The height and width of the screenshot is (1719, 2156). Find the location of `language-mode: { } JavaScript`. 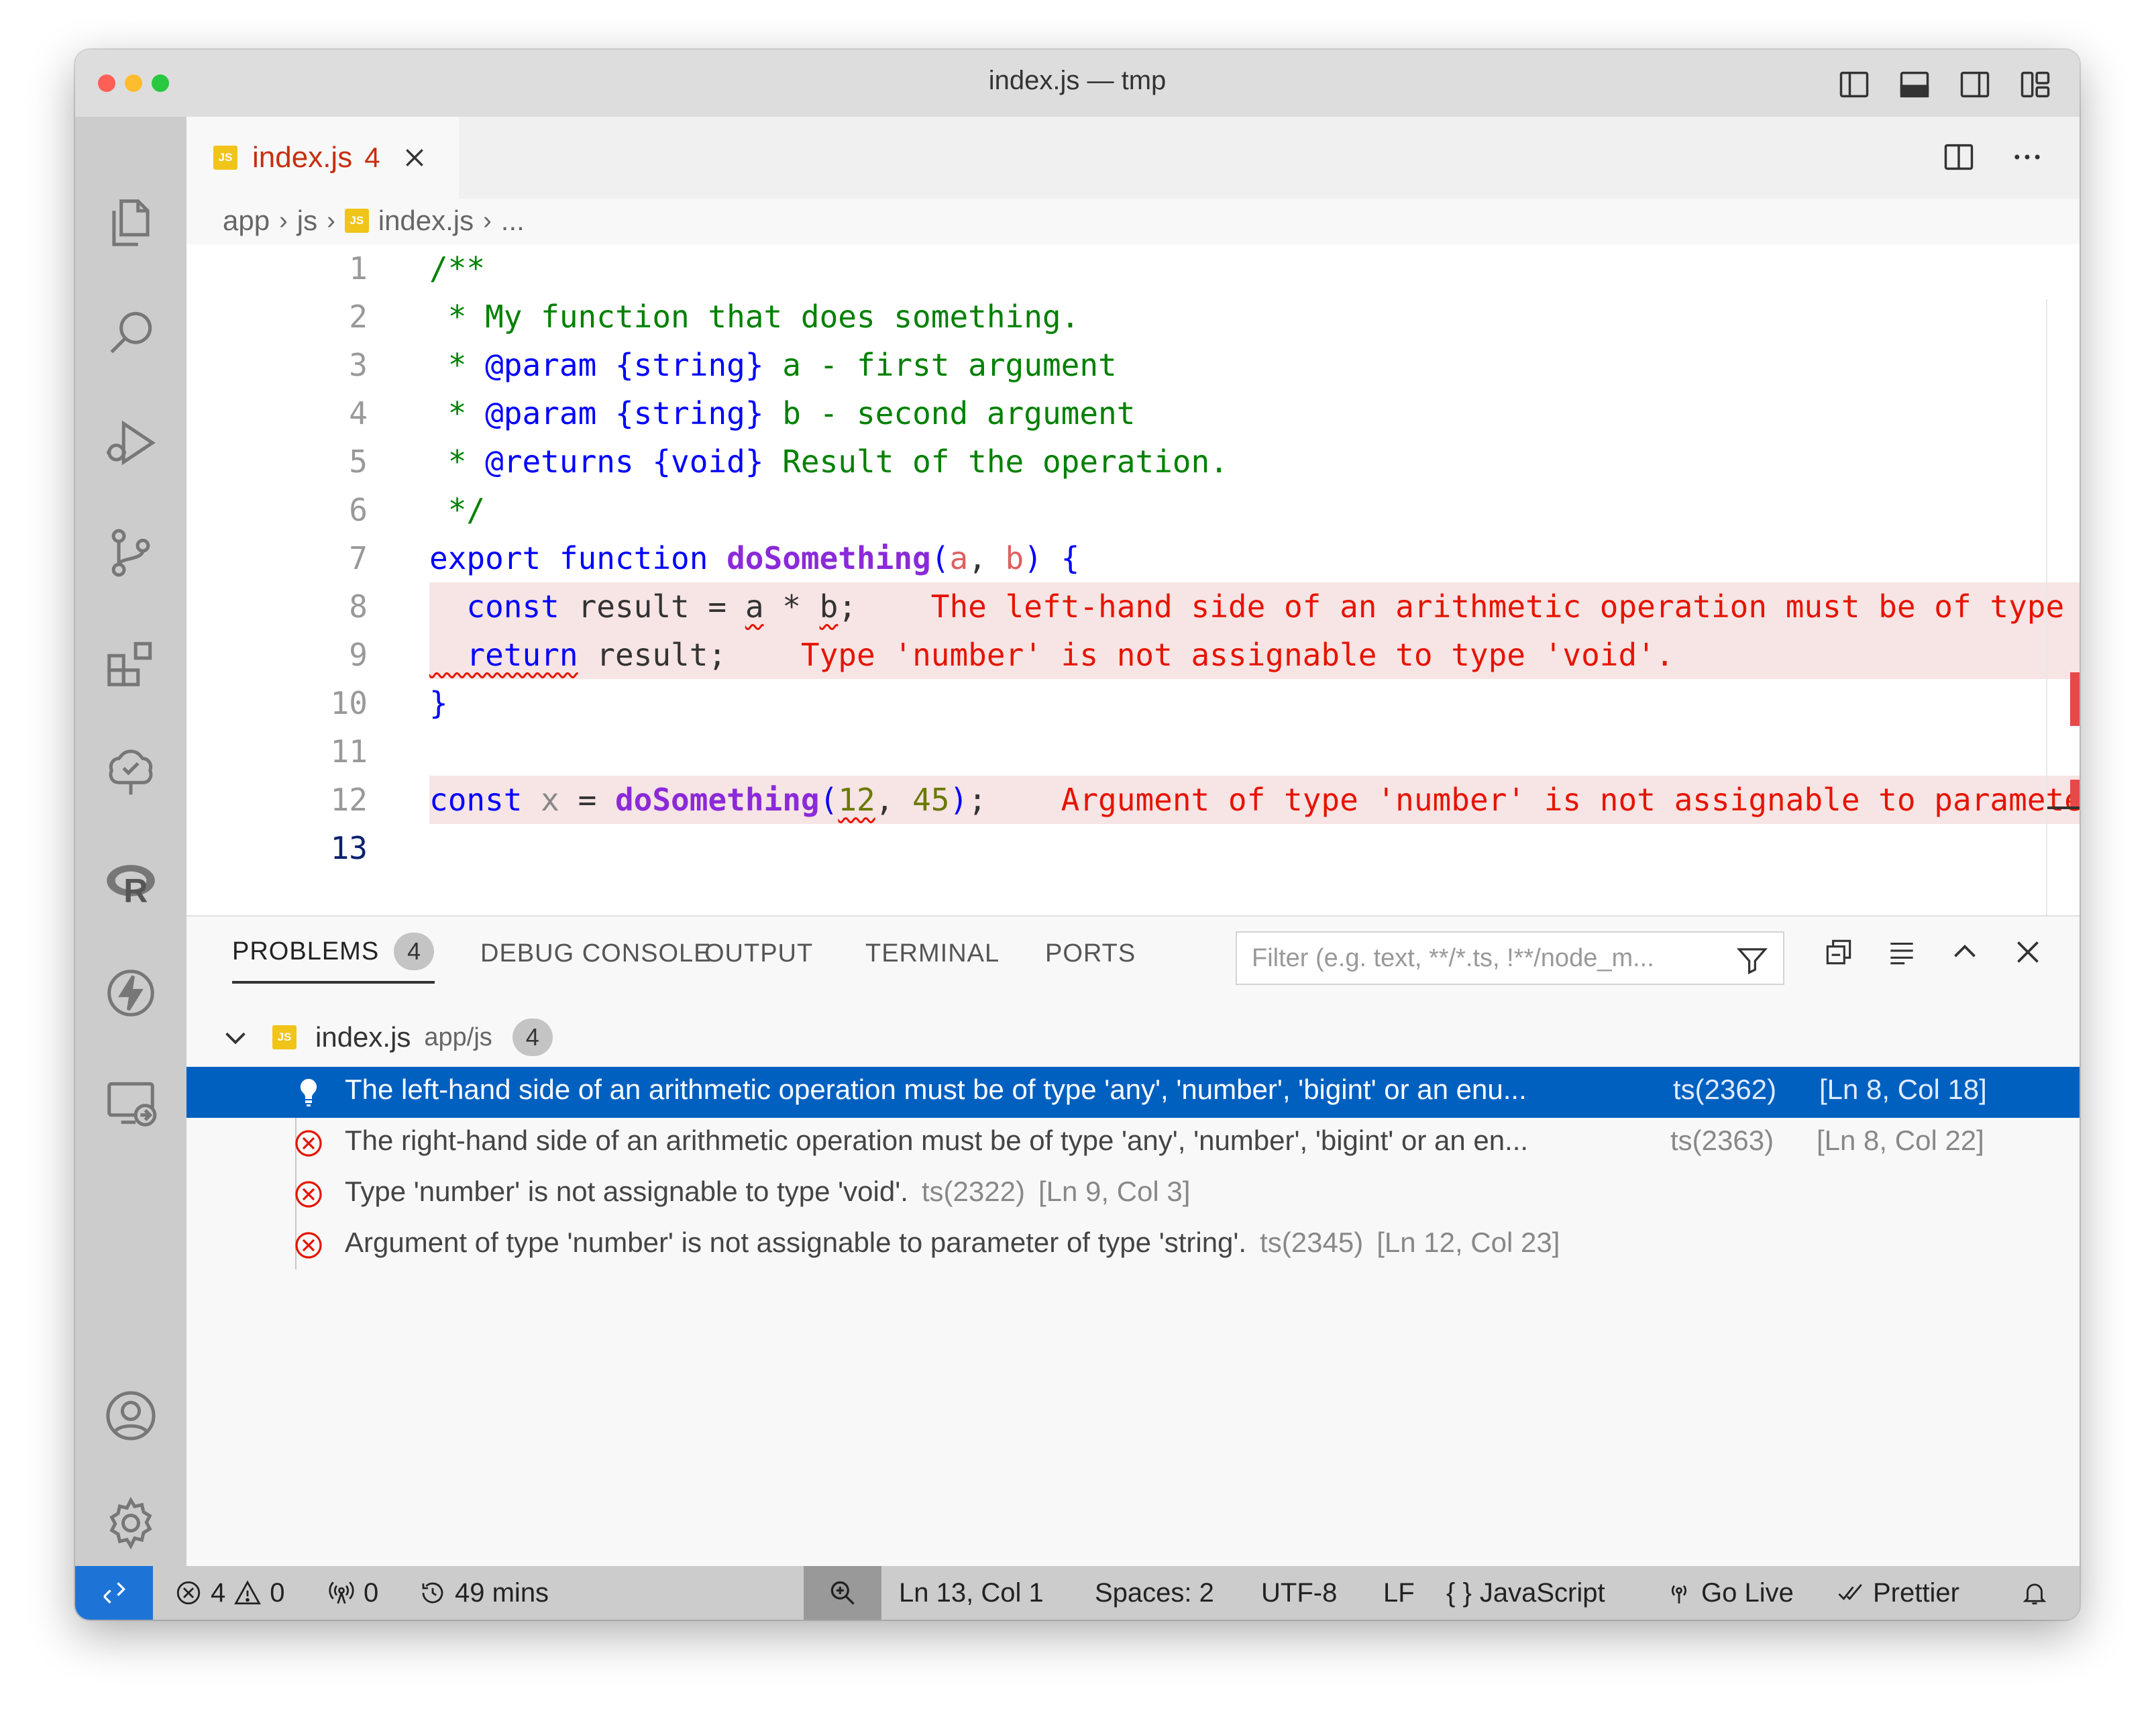

language-mode: { } JavaScript is located at coordinates (1525, 1593).